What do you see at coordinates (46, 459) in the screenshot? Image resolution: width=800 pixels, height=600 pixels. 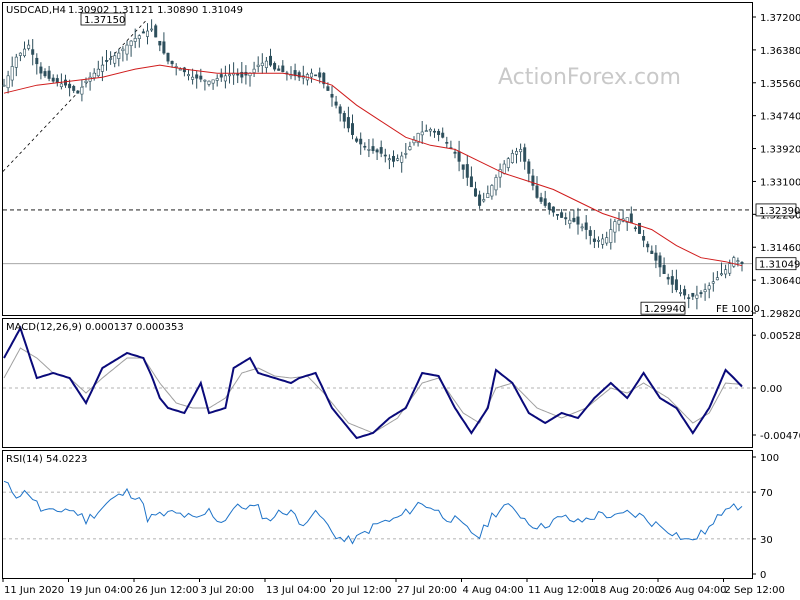 I see `rsi-title: RSI(14) 54.0223` at bounding box center [46, 459].